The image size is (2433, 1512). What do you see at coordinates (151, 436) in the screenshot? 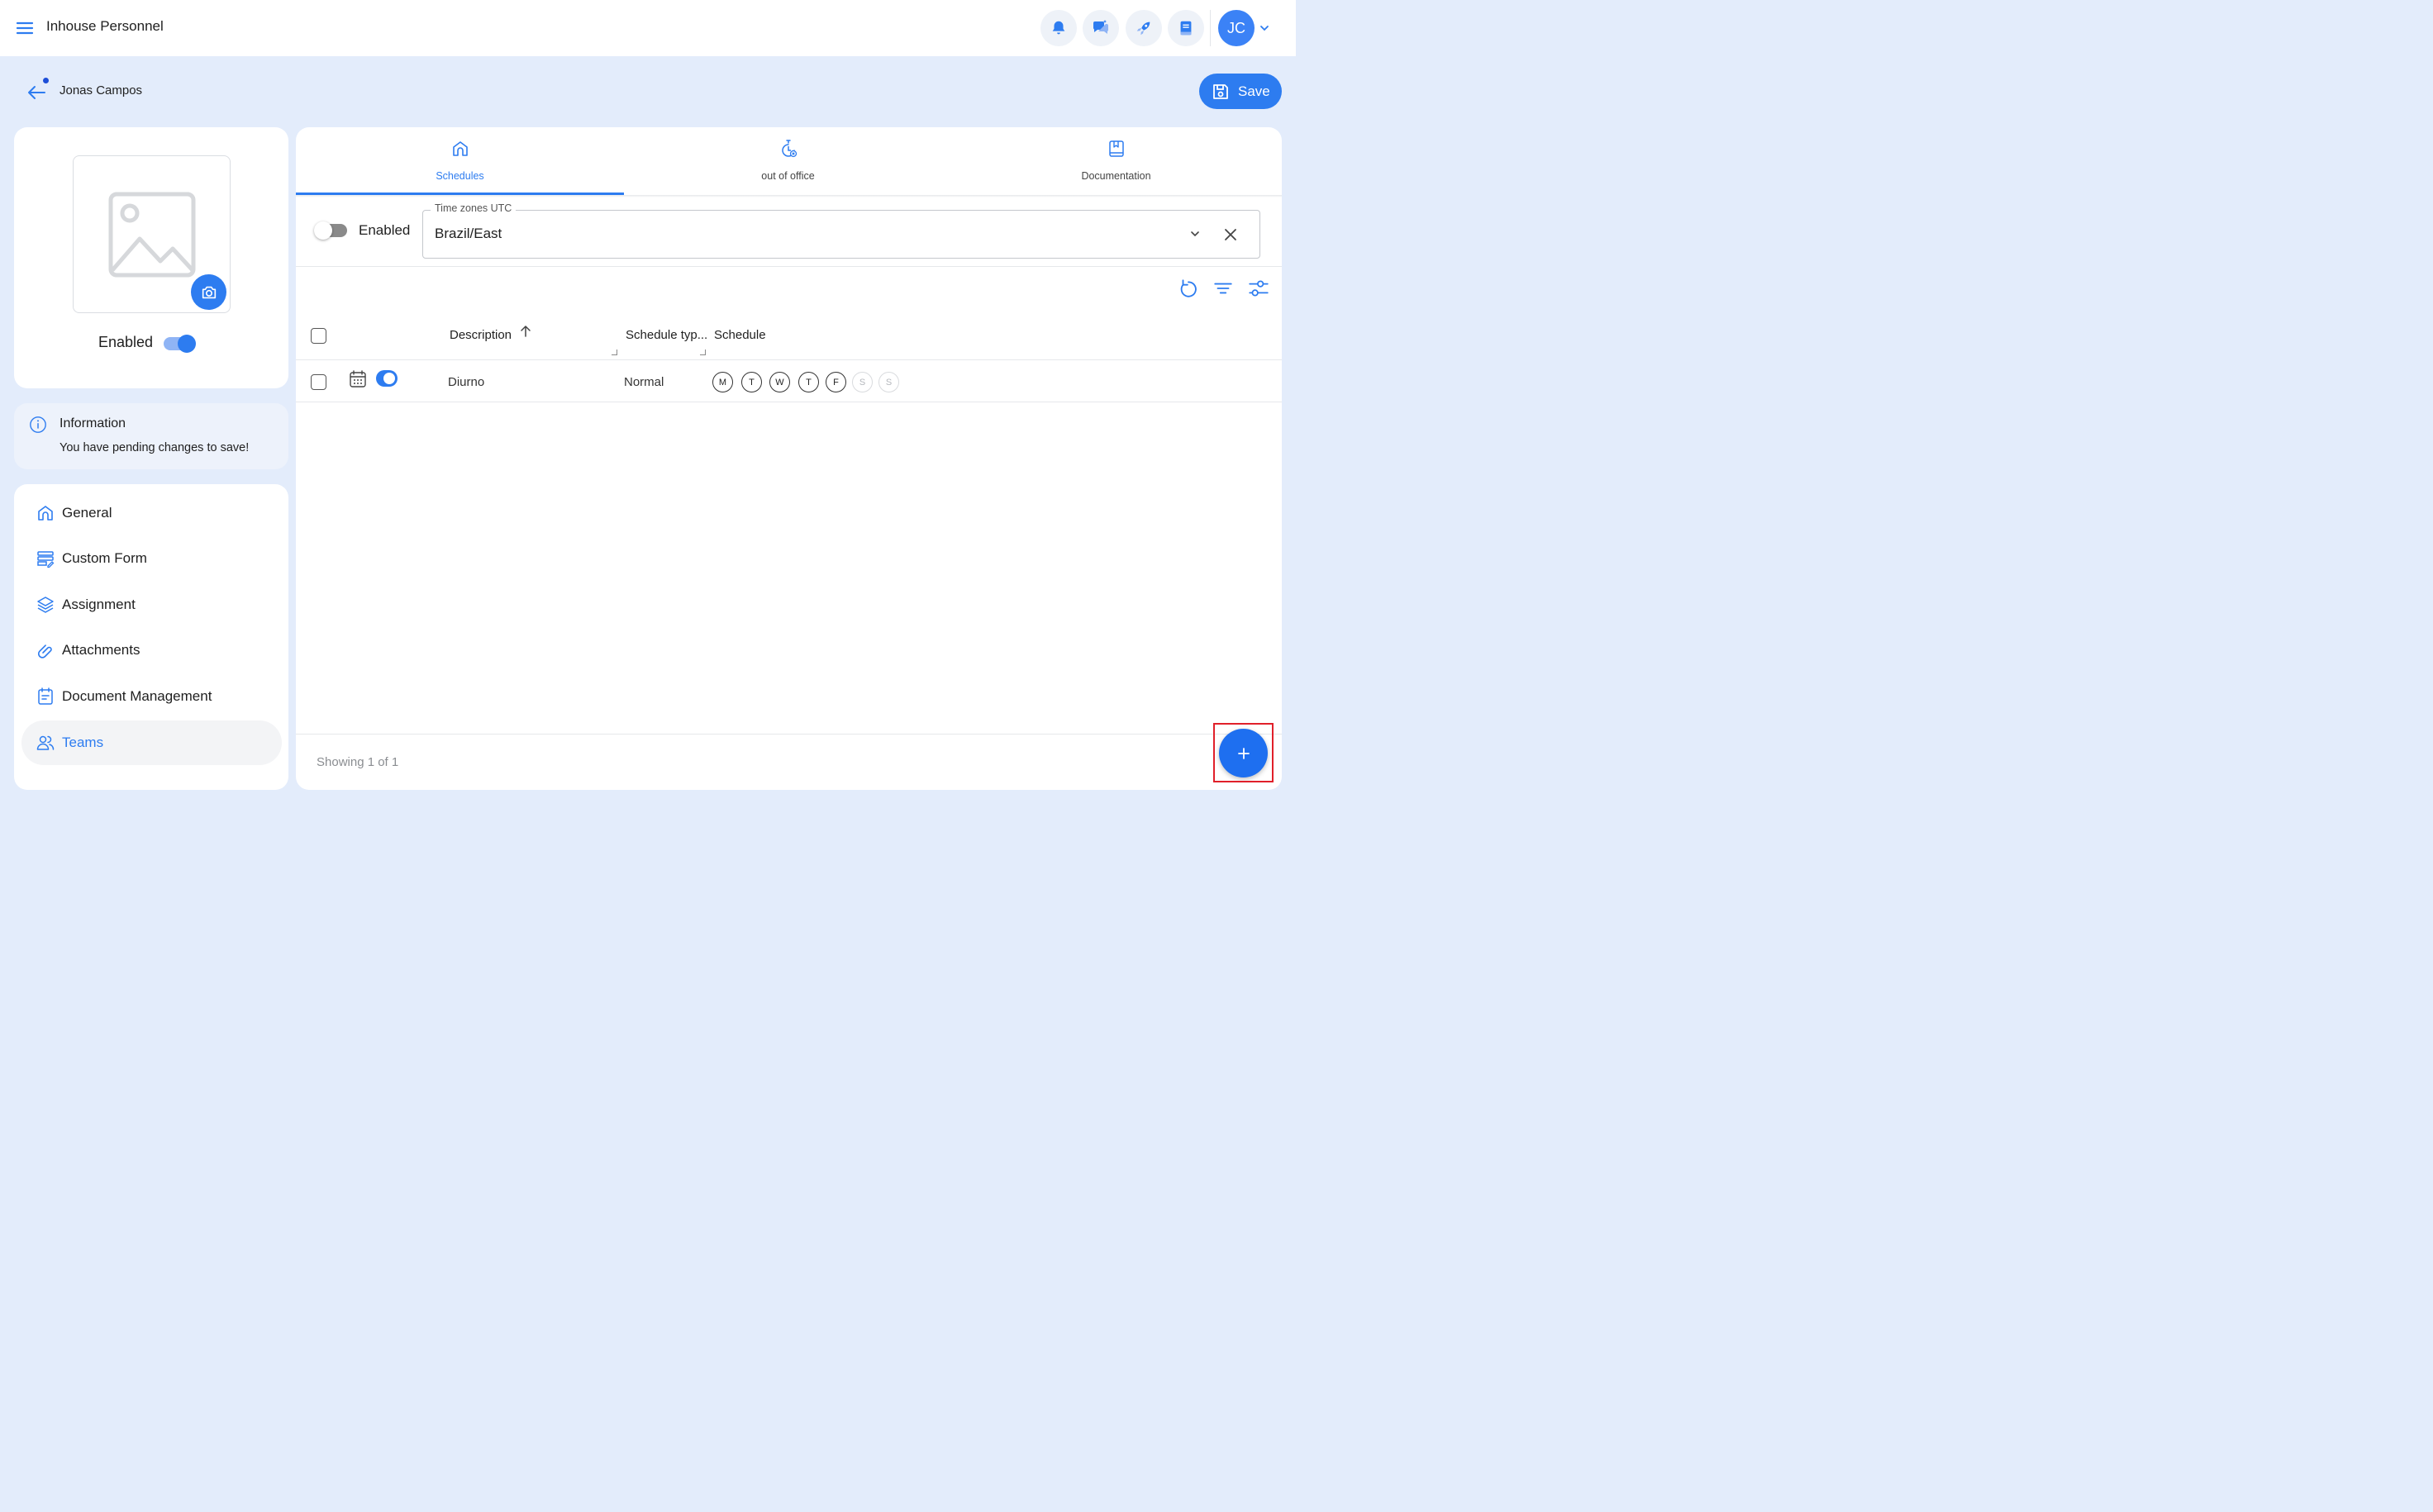
I see `information-banner` at bounding box center [151, 436].